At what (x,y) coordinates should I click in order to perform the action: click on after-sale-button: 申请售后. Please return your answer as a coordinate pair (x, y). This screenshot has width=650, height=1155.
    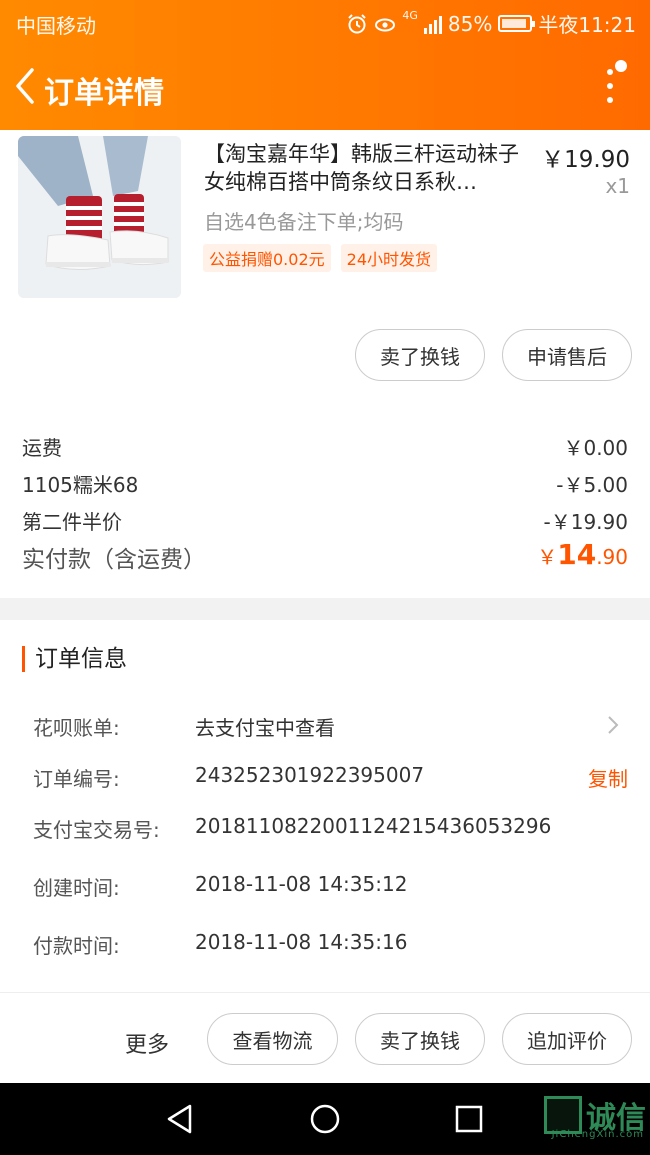
    Looking at the image, I should click on (567, 355).